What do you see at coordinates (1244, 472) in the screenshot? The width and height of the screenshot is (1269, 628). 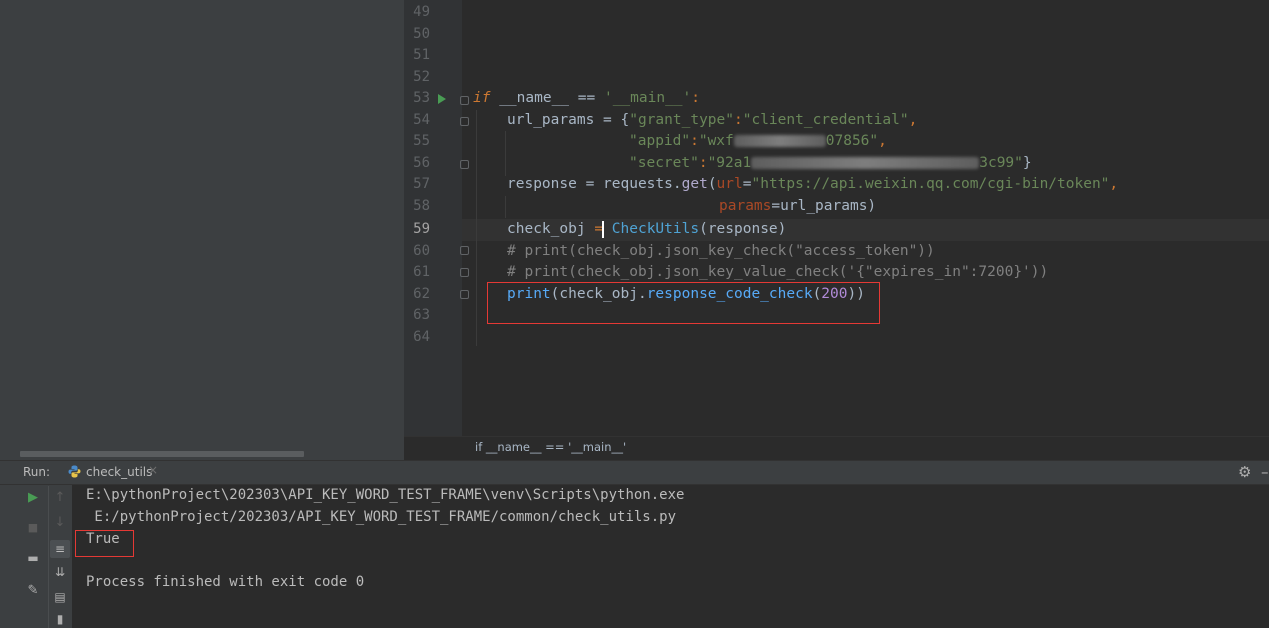 I see `gear-icon: ⚙` at bounding box center [1244, 472].